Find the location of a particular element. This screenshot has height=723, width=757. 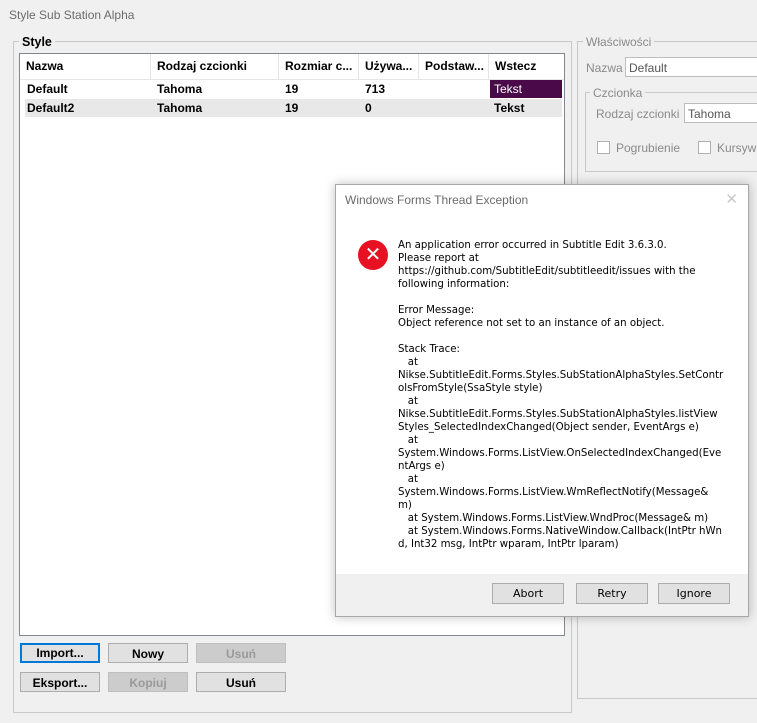

row-back-color-swatch: Tekst is located at coordinates (526, 89).